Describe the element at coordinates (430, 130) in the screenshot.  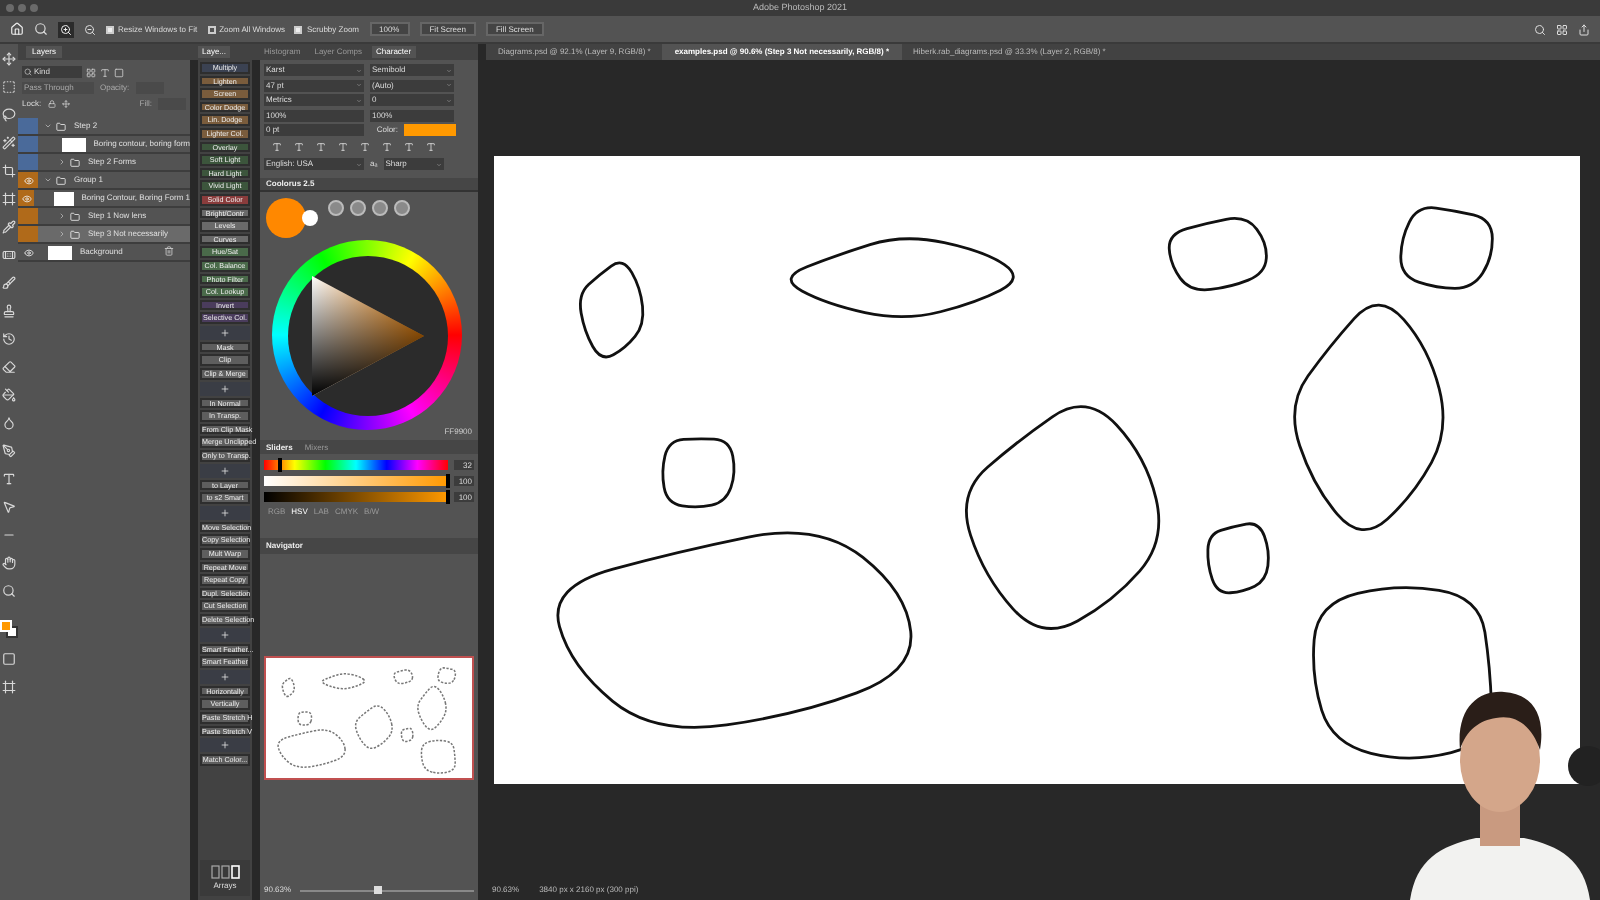
I see `text-color-swatch` at that location.